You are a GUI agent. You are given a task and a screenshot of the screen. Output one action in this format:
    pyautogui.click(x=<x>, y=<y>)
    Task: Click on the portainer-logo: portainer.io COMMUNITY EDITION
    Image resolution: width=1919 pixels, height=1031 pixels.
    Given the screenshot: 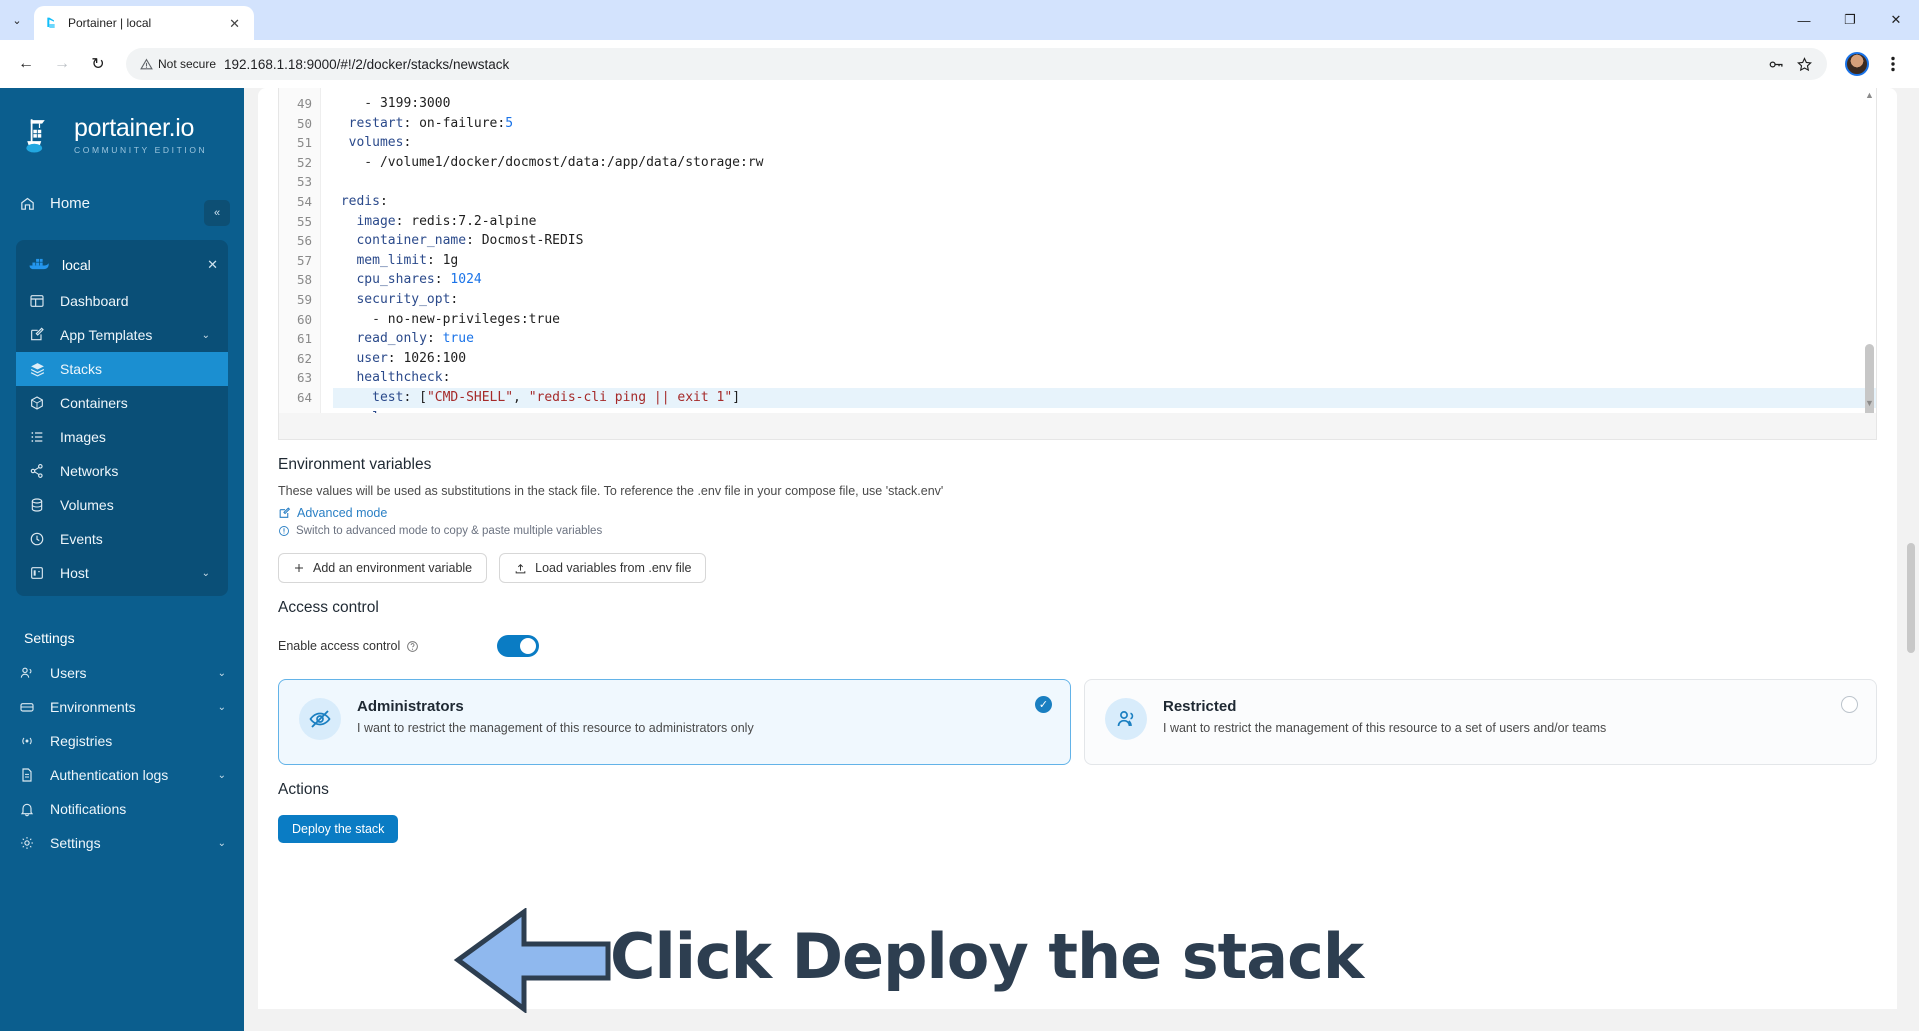 What is the action you would take?
    pyautogui.click(x=122, y=122)
    